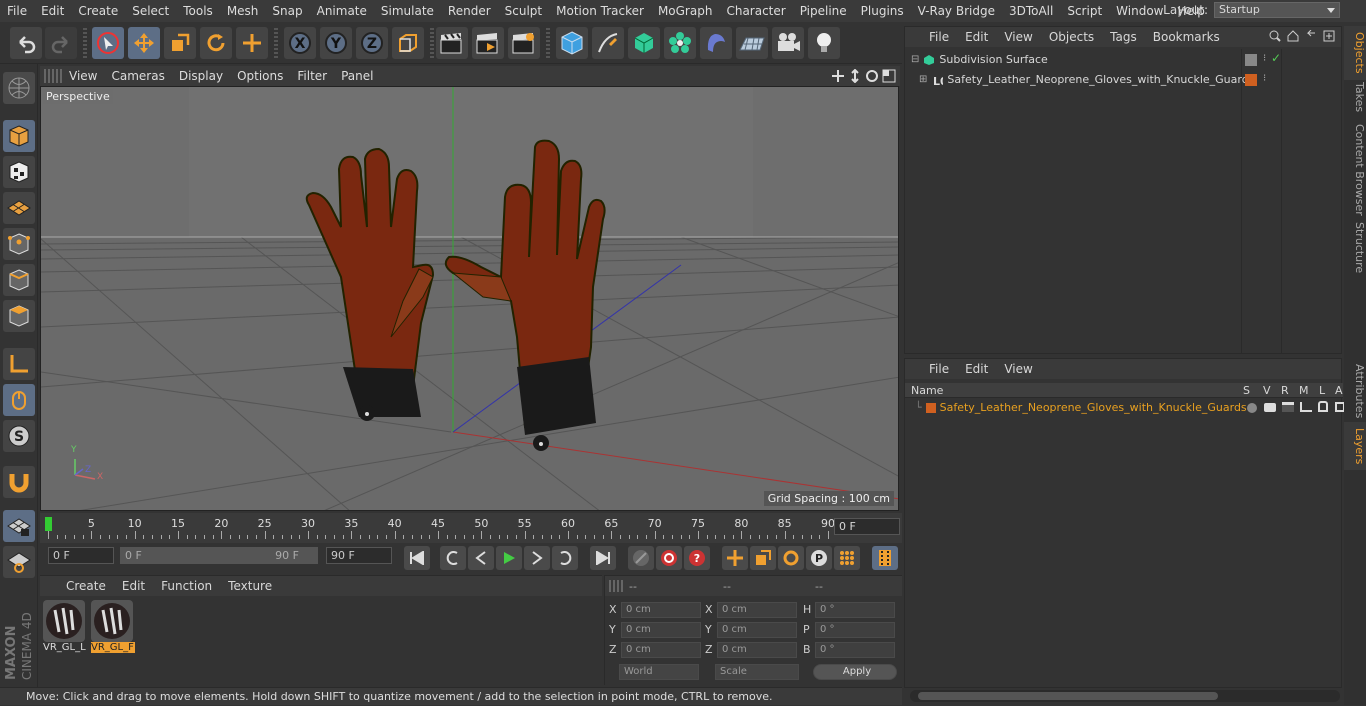  What do you see at coordinates (923, 79) in the screenshot?
I see `expand-toggle-icon: ⊞` at bounding box center [923, 79].